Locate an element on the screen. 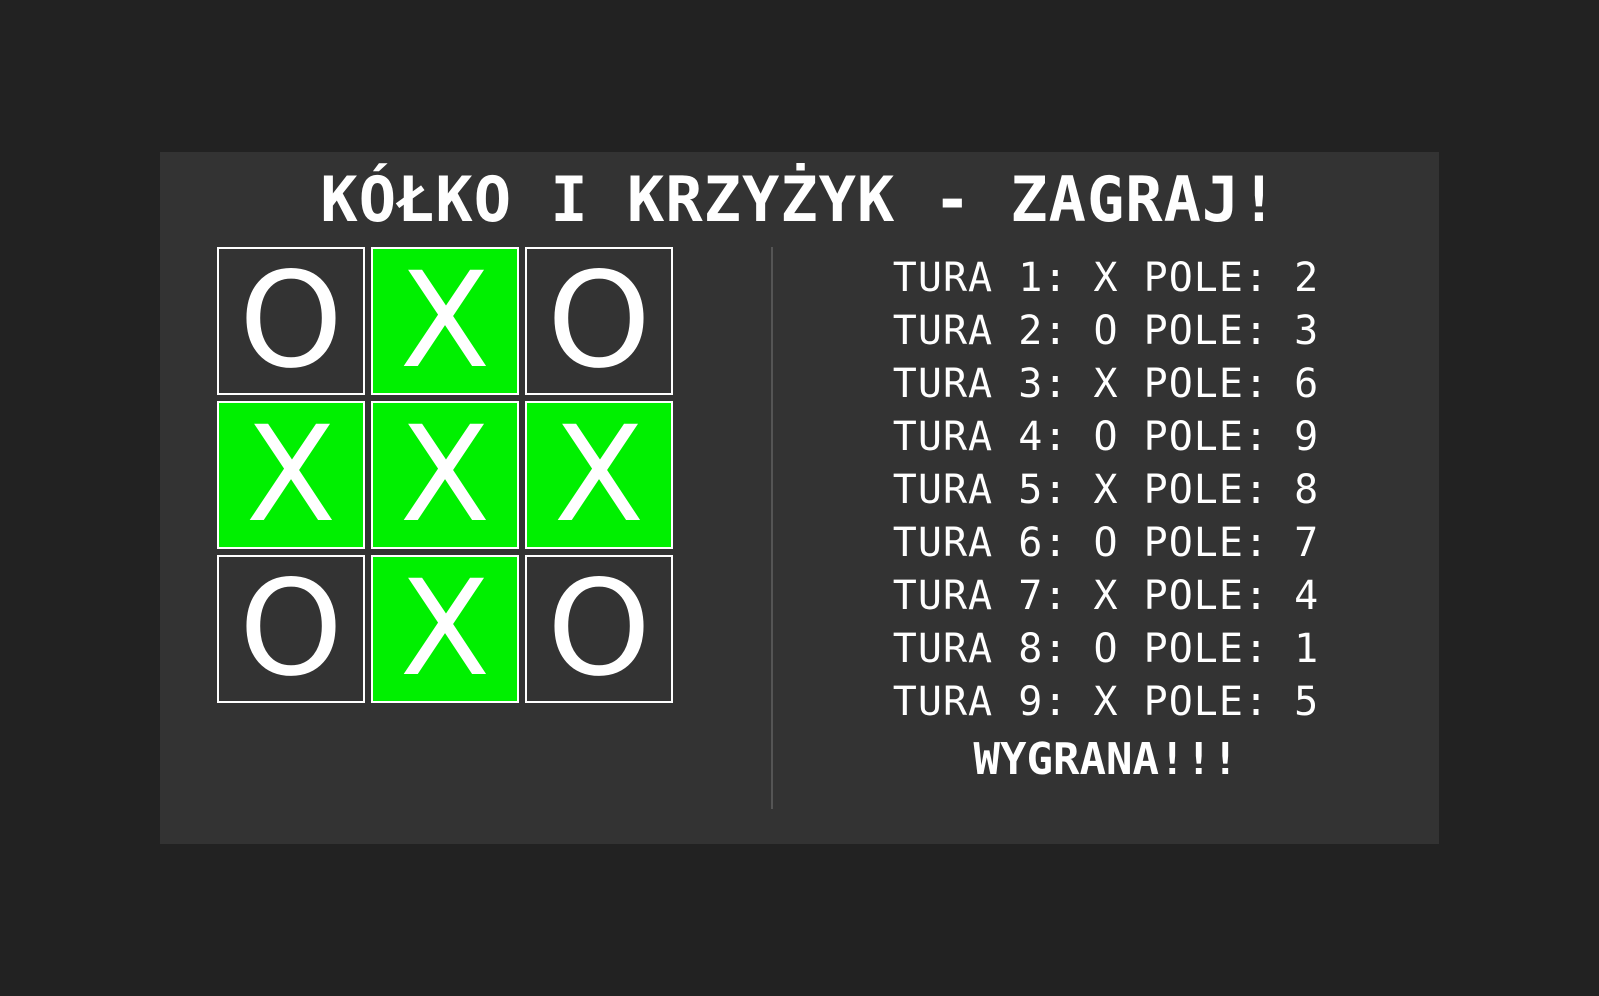 This screenshot has height=996, width=1599. board-cell-5: X is located at coordinates (445, 475).